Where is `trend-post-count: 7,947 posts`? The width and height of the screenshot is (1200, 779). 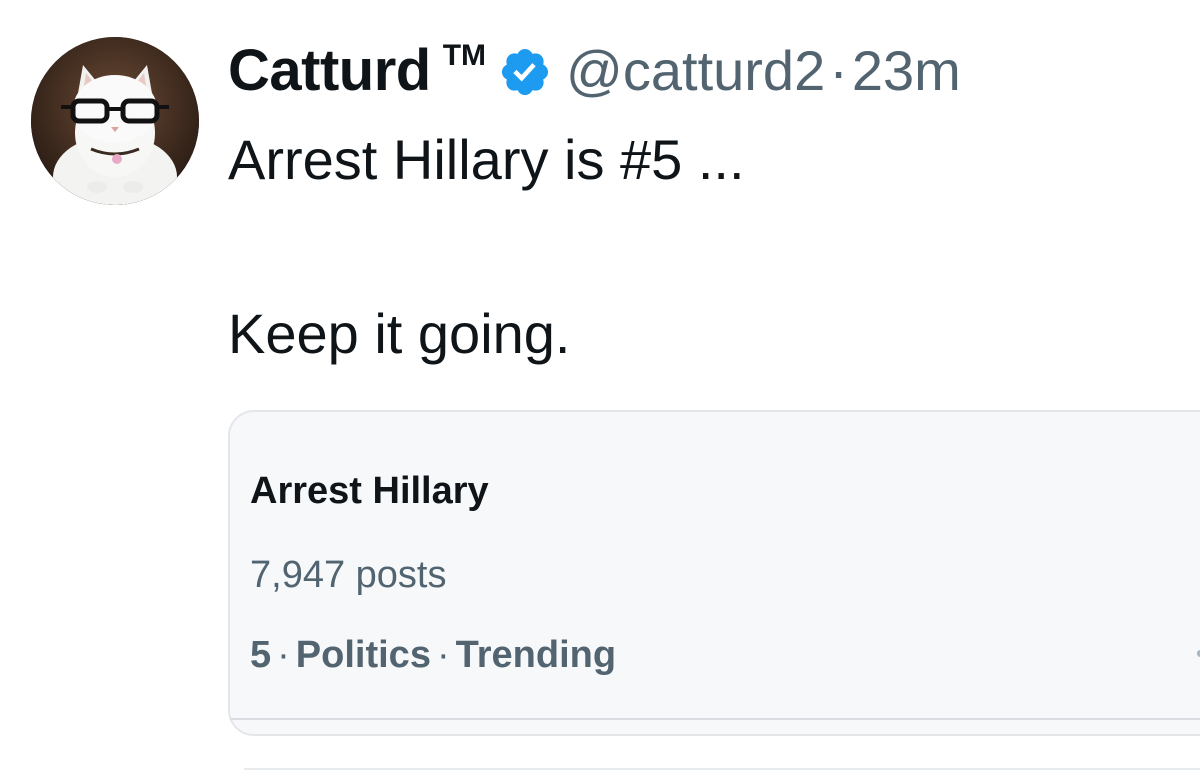 trend-post-count: 7,947 posts is located at coordinates (348, 575).